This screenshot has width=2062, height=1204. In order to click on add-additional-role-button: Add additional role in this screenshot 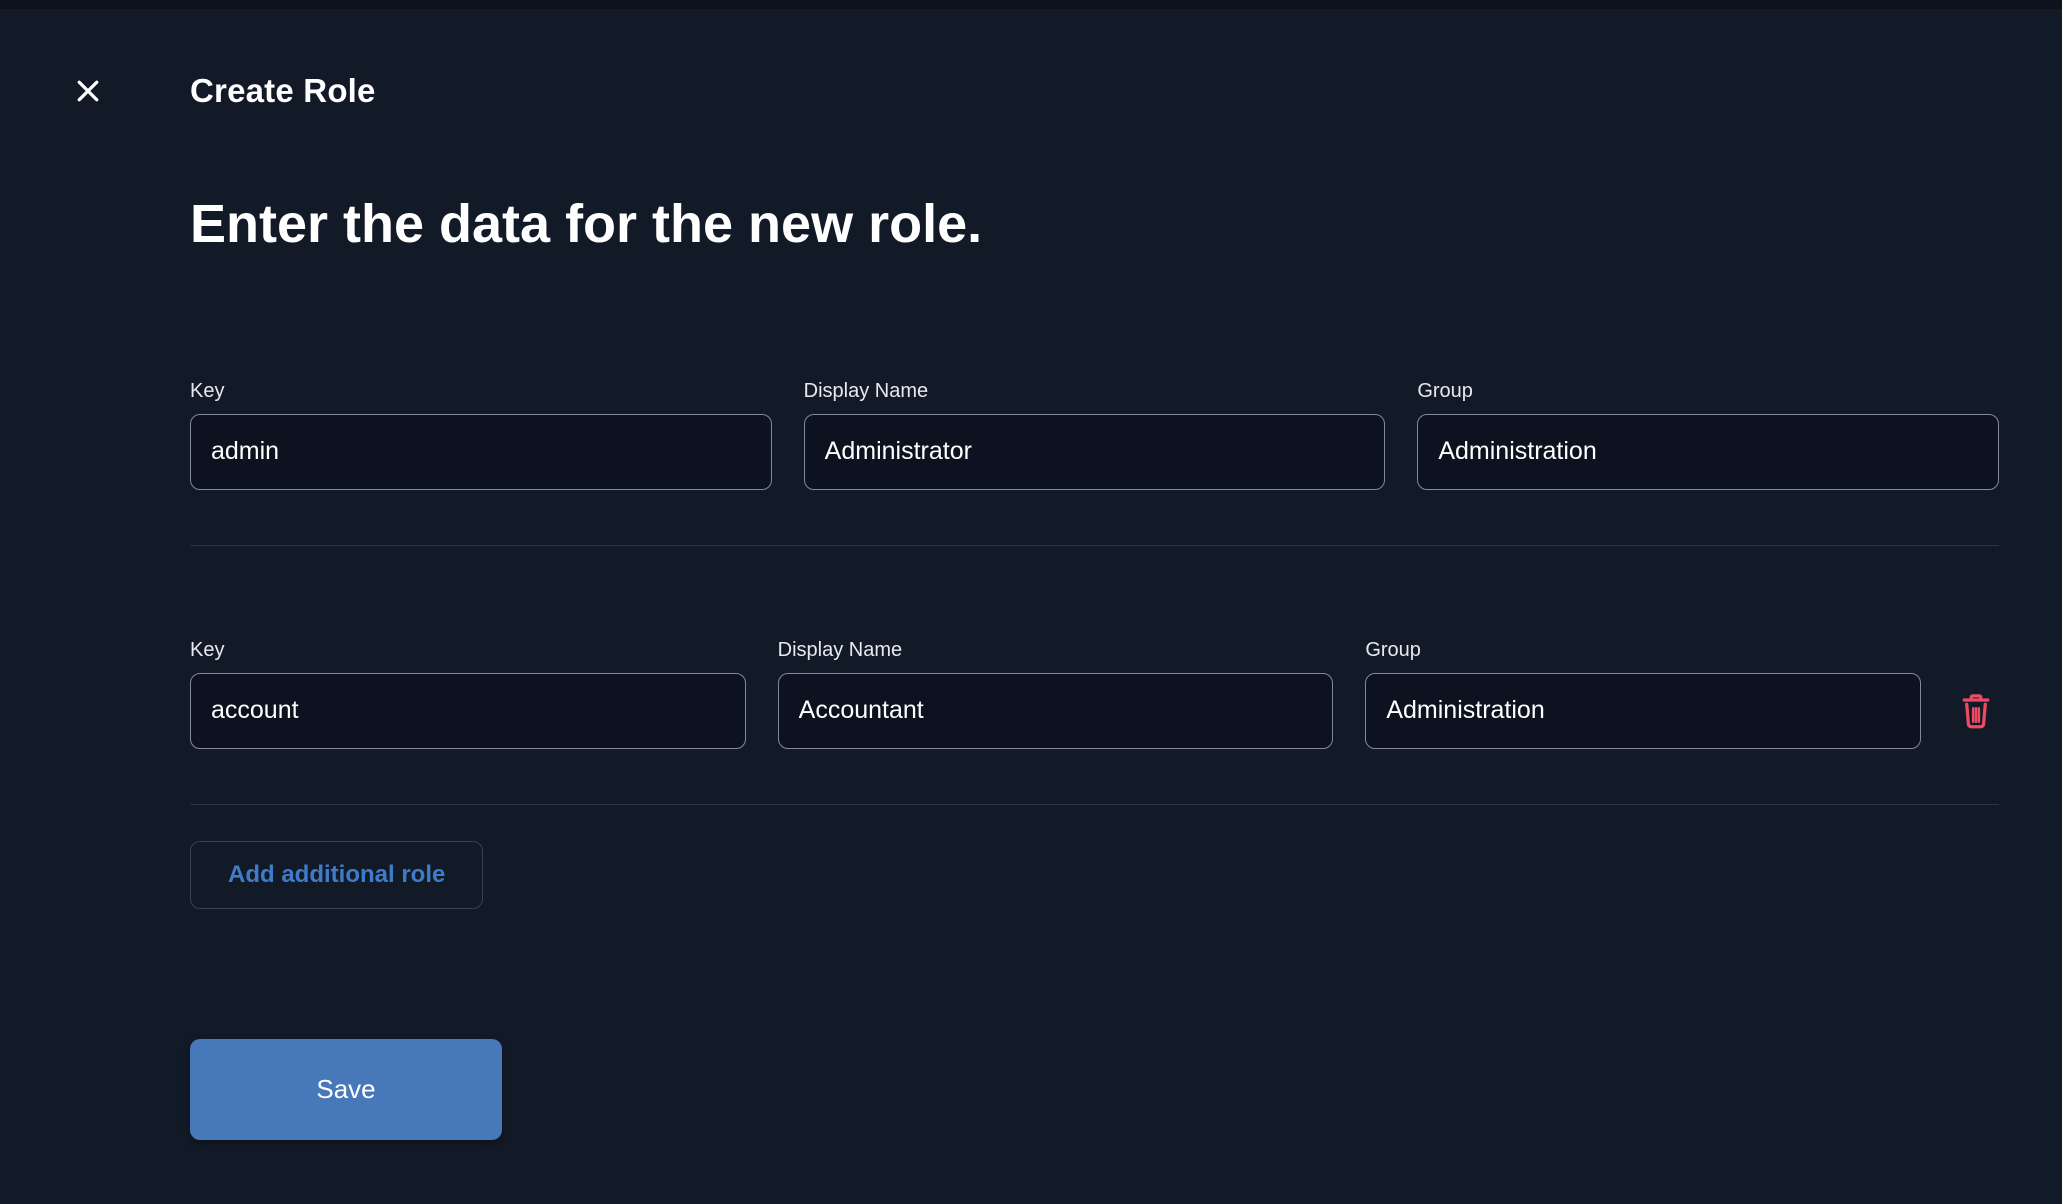, I will do `click(337, 874)`.